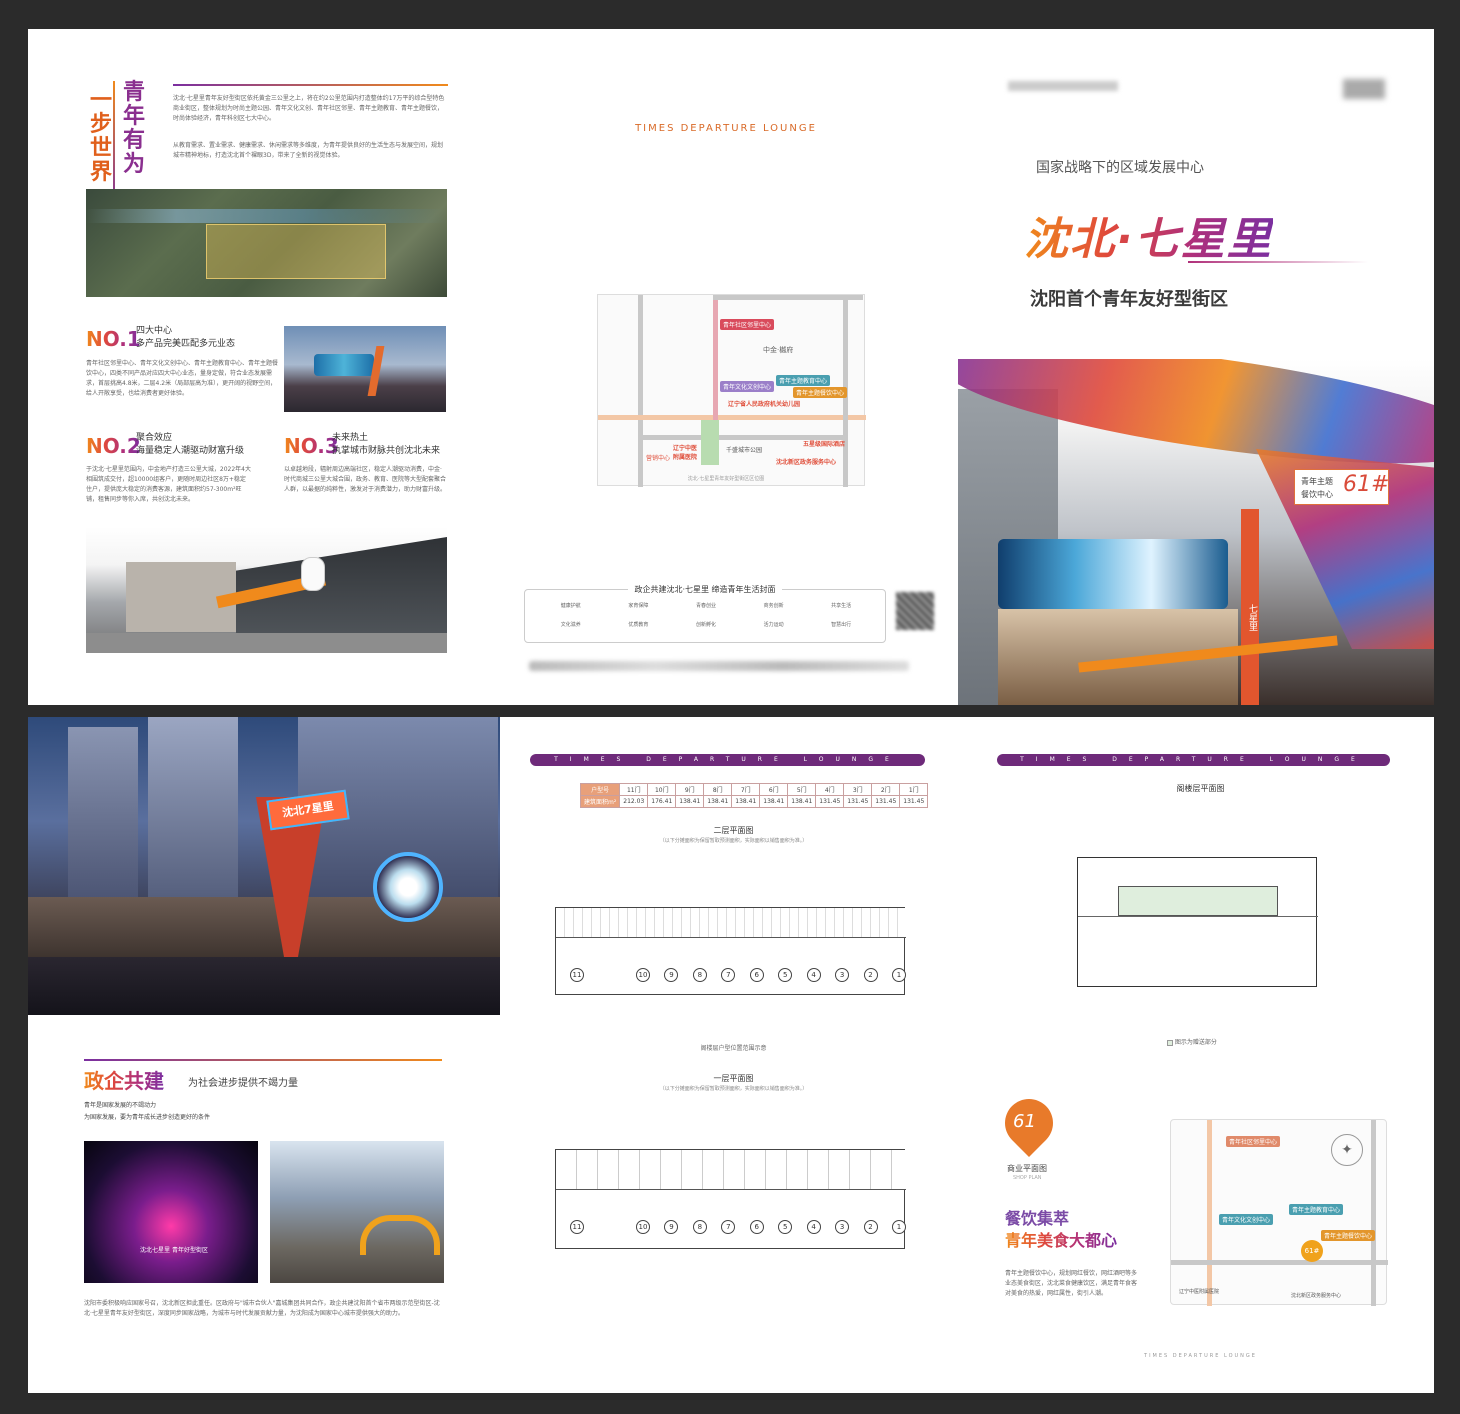 Image resolution: width=1460 pixels, height=1414 pixels. I want to click on stage-banner: 沈北七星里 青年好型街区, so click(174, 1250).